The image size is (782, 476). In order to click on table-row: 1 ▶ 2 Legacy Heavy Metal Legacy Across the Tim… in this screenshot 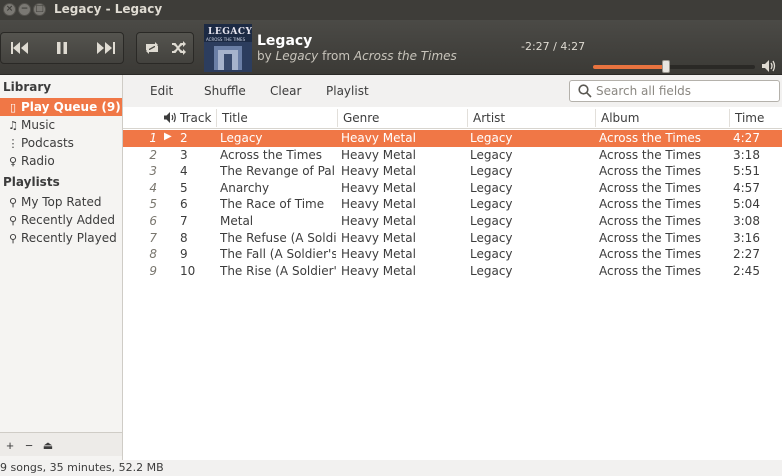, I will do `click(452, 138)`.